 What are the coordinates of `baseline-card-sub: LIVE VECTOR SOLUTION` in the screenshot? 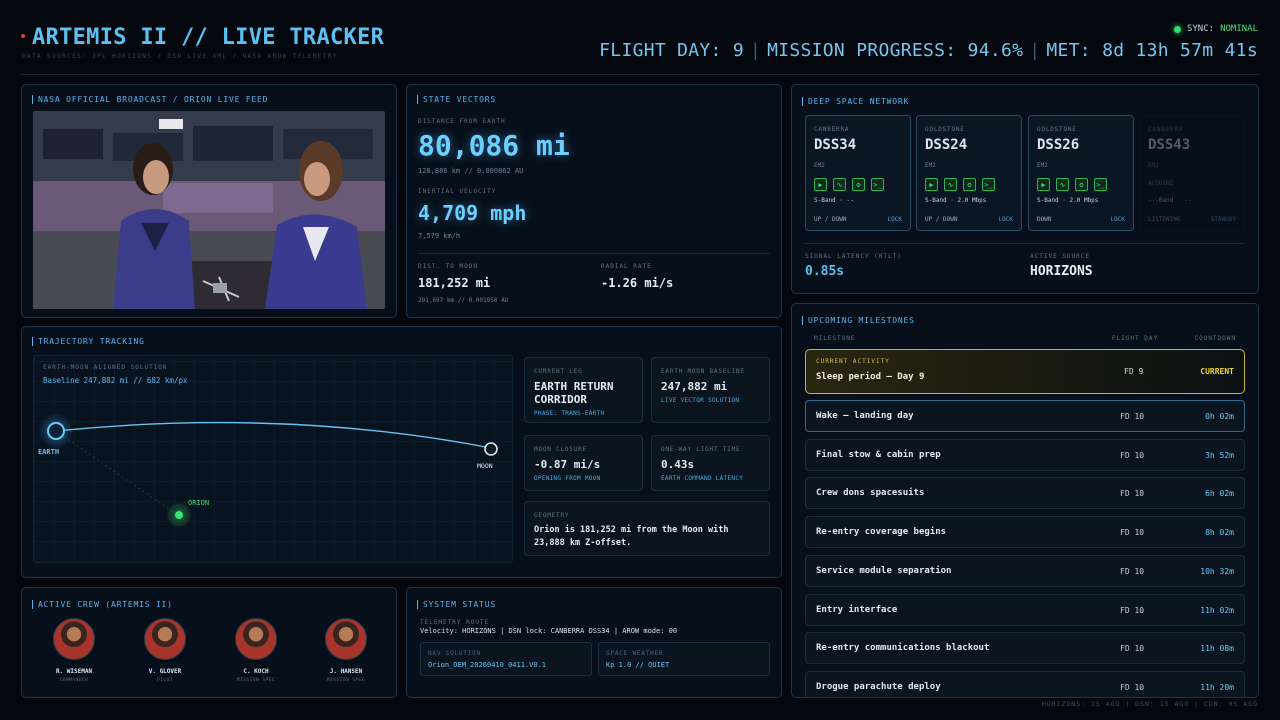 It's located at (700, 400).